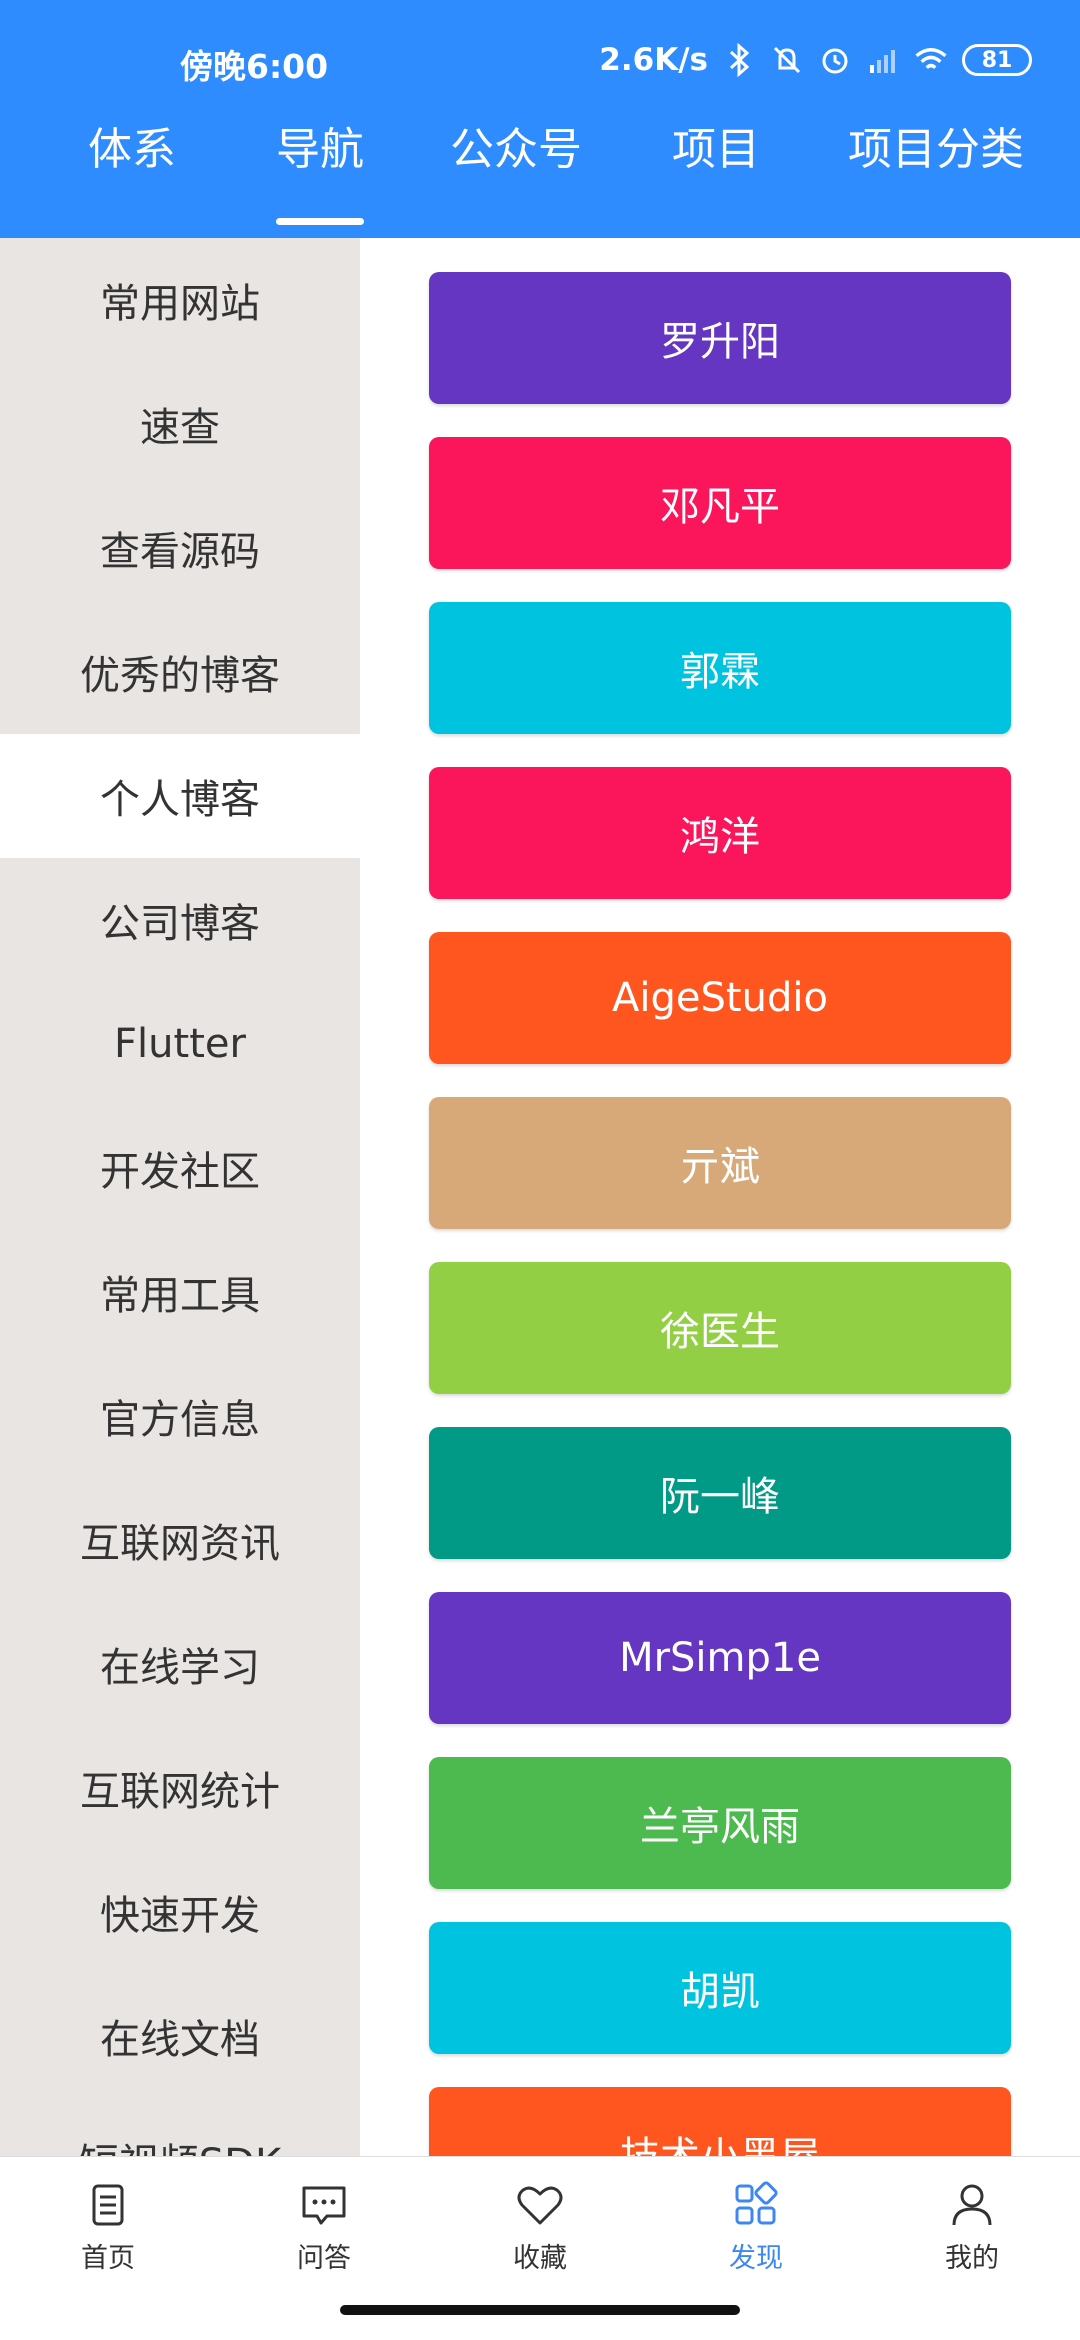 The image size is (1080, 2340). Describe the element at coordinates (320, 221) in the screenshot. I see `active-tab-indicator` at that location.